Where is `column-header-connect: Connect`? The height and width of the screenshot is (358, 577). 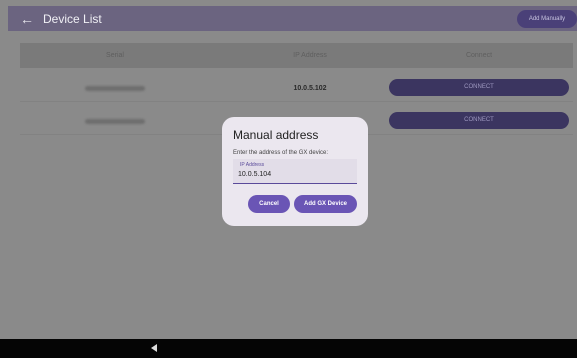 column-header-connect: Connect is located at coordinates (479, 55).